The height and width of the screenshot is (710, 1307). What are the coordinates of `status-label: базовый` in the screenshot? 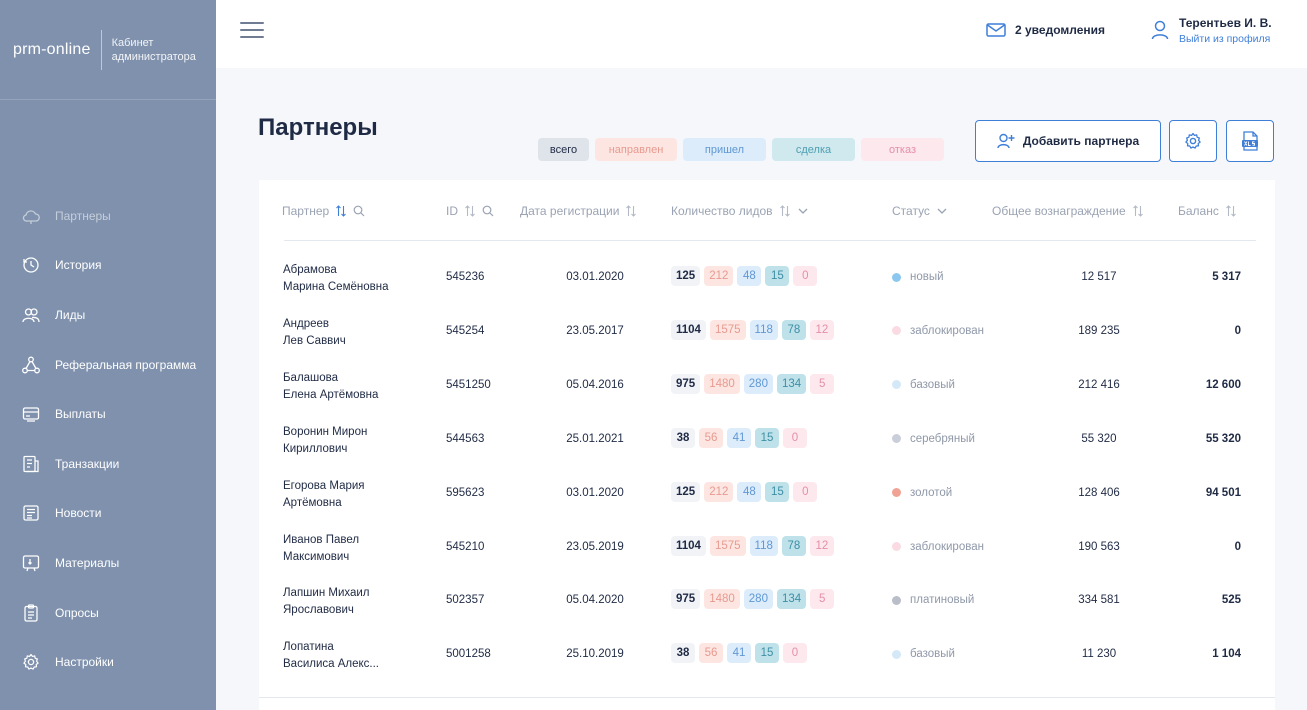 It's located at (932, 654).